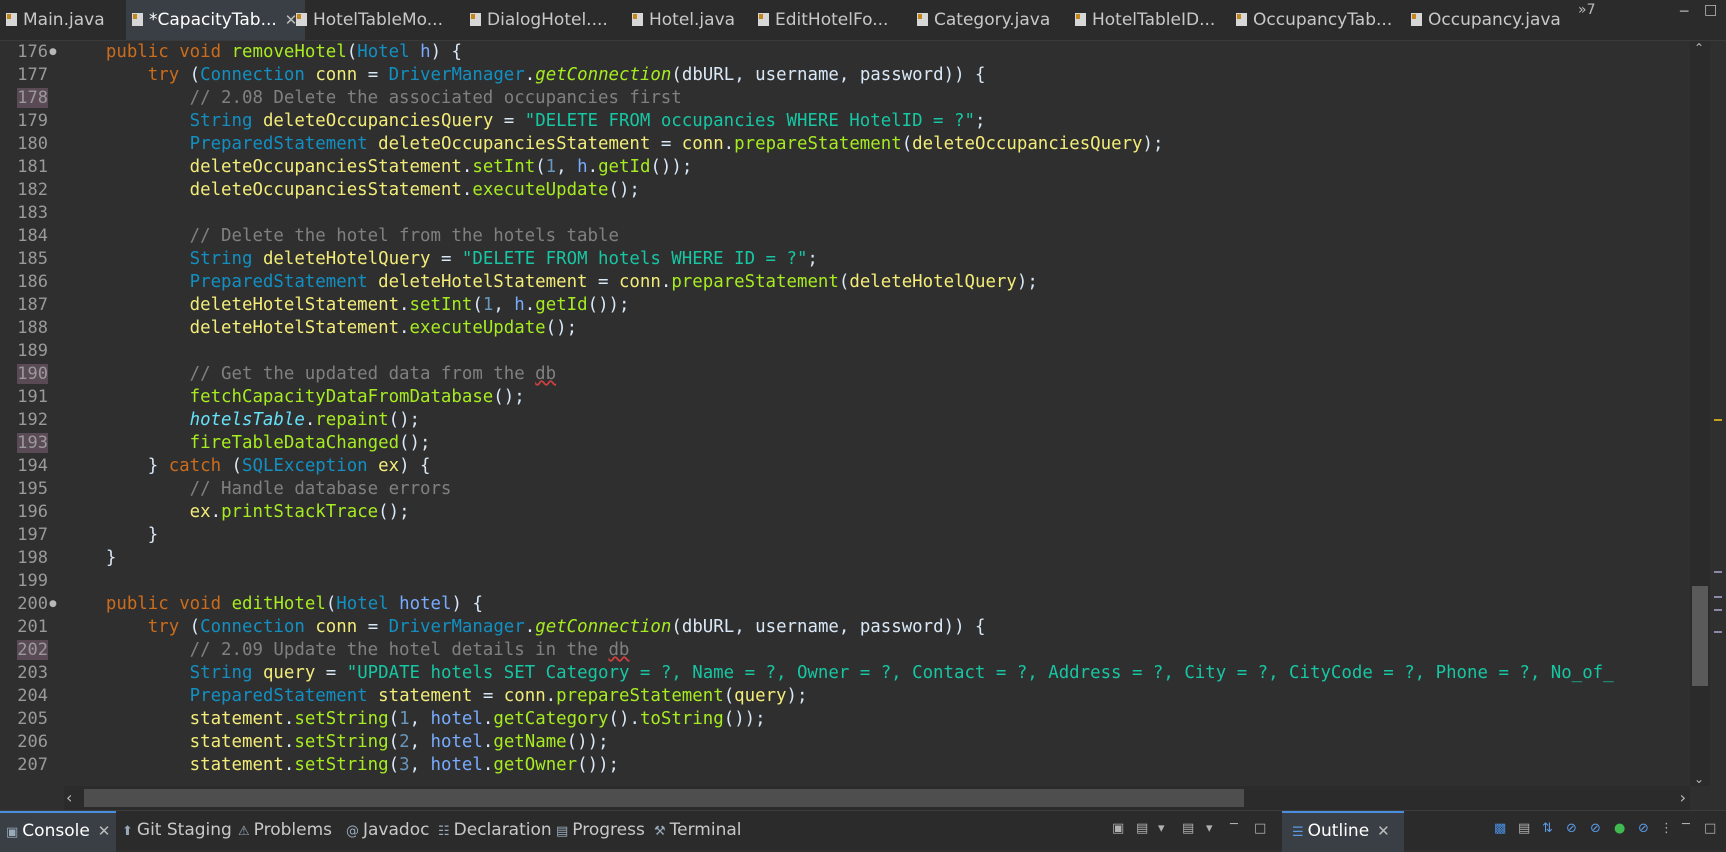 The image size is (1726, 852). I want to click on tab-javadoc: @ Javadoc, so click(387, 830).